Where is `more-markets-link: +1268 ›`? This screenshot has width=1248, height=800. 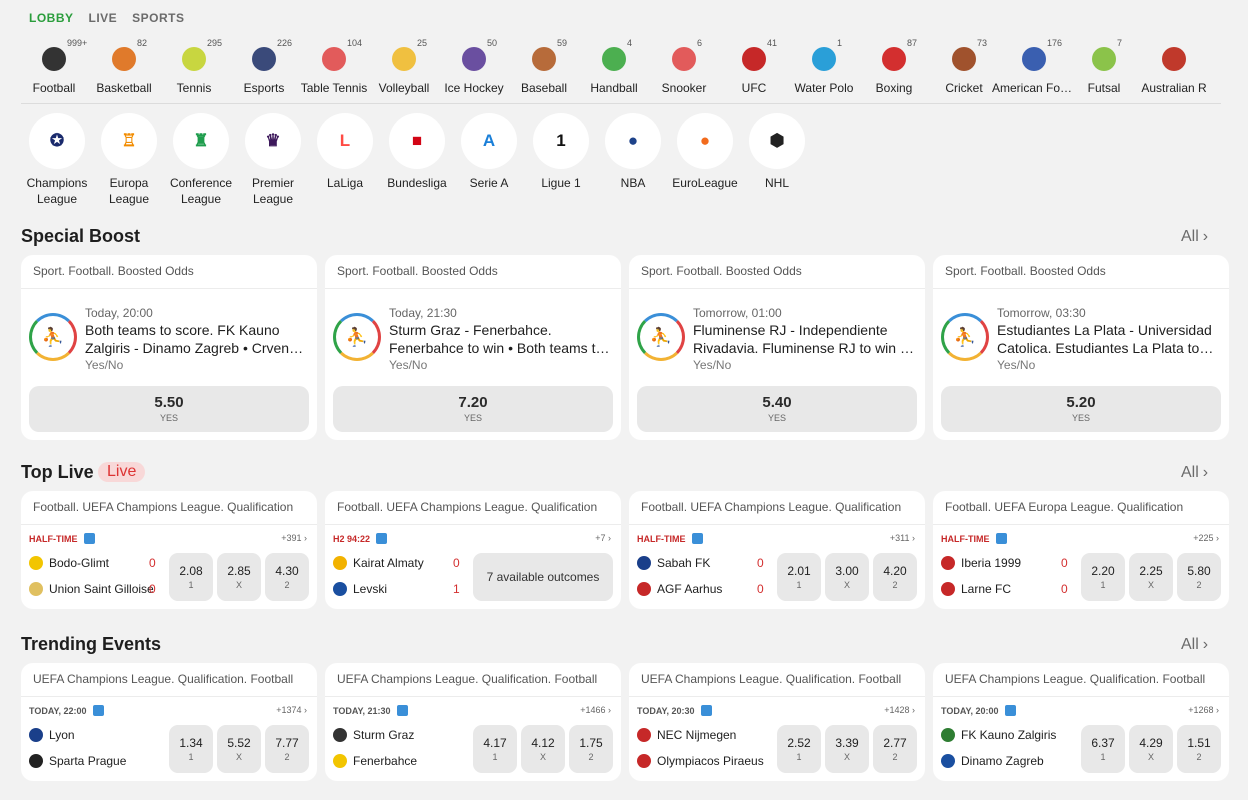
more-markets-link: +1268 › is located at coordinates (1203, 710).